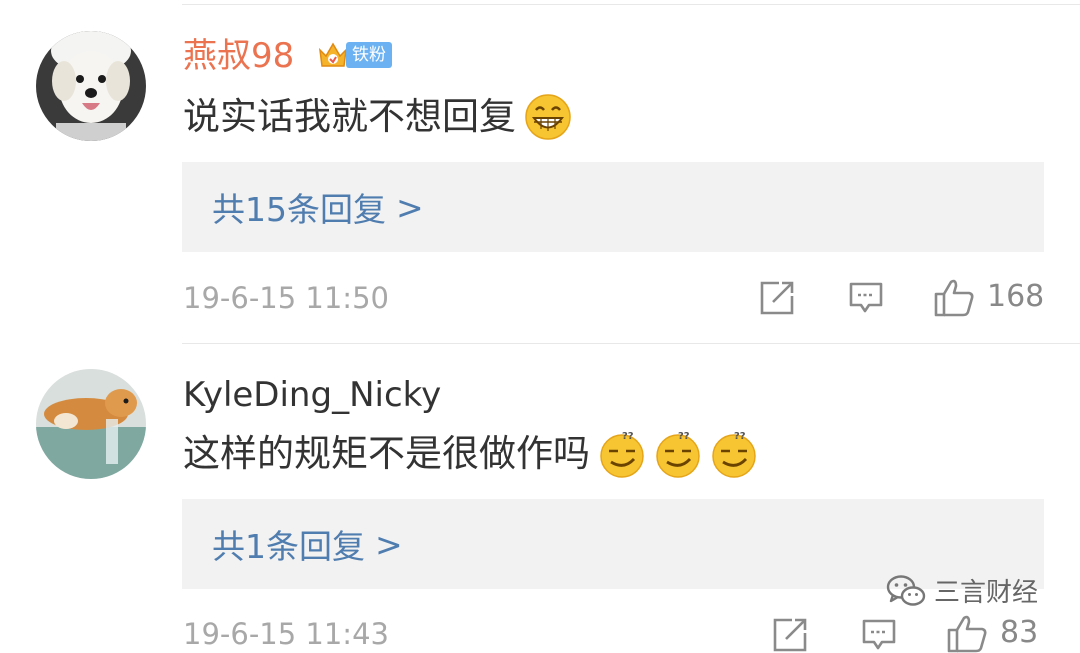  I want to click on like-count: 168, so click(1016, 296).